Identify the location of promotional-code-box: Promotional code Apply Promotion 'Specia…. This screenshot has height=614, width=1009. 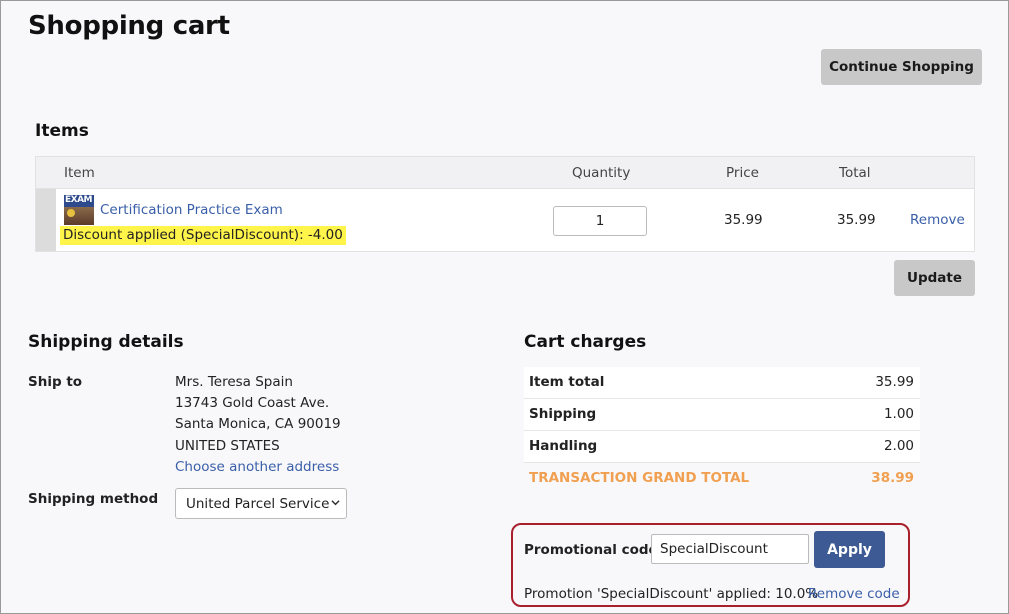
(710, 565).